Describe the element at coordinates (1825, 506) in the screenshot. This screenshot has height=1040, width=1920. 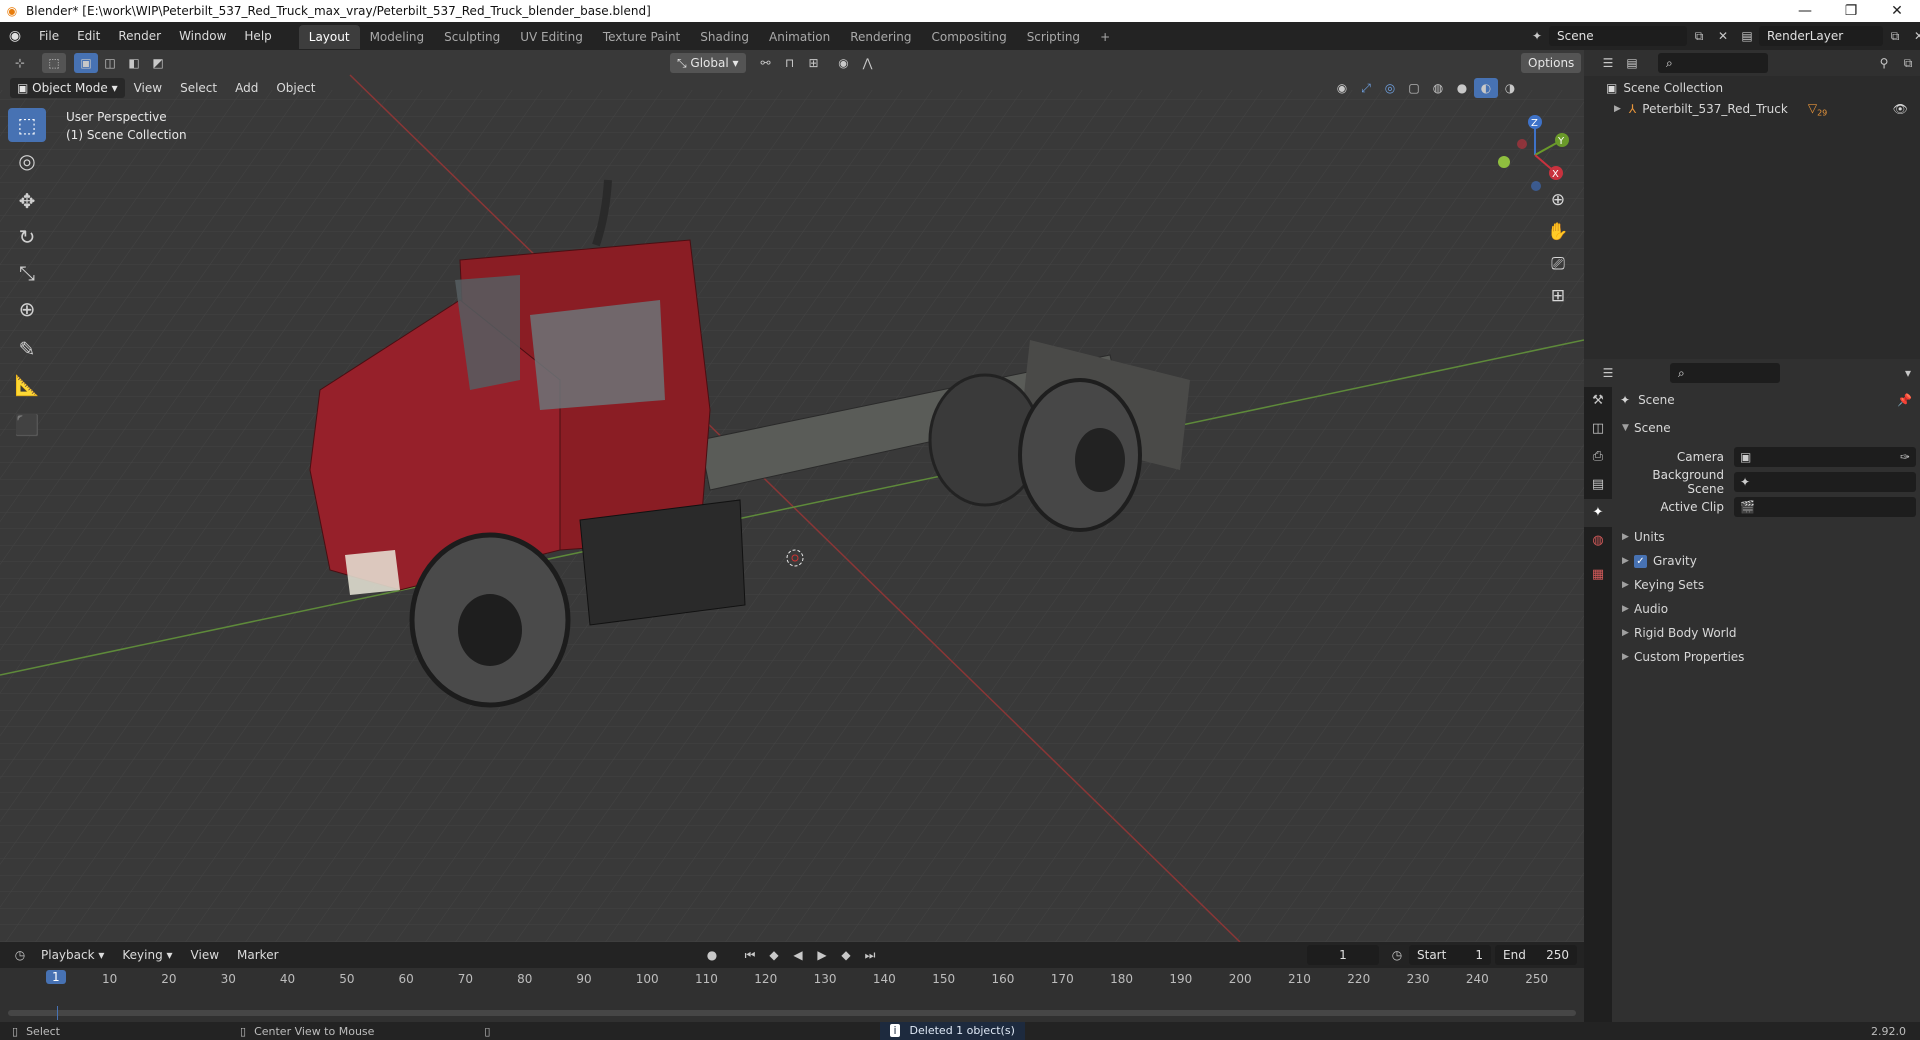
I see `active-clip-field: 🎬` at that location.